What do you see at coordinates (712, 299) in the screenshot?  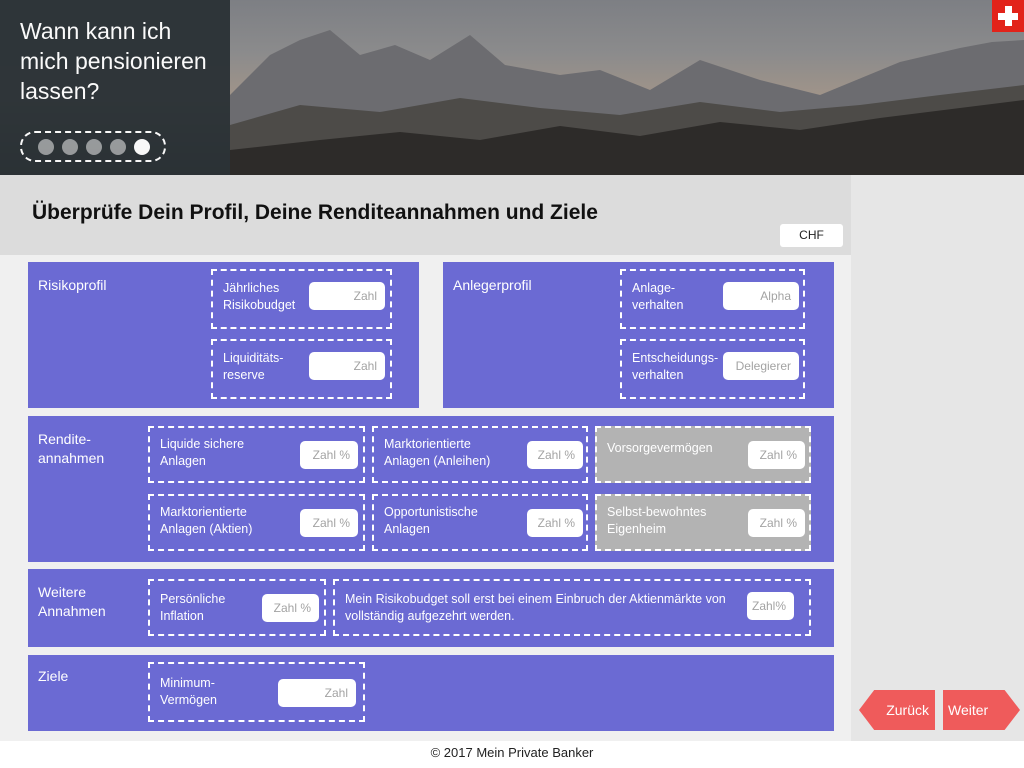 I see `field-anlageverhalten: Anlage-verhalten Alpha` at bounding box center [712, 299].